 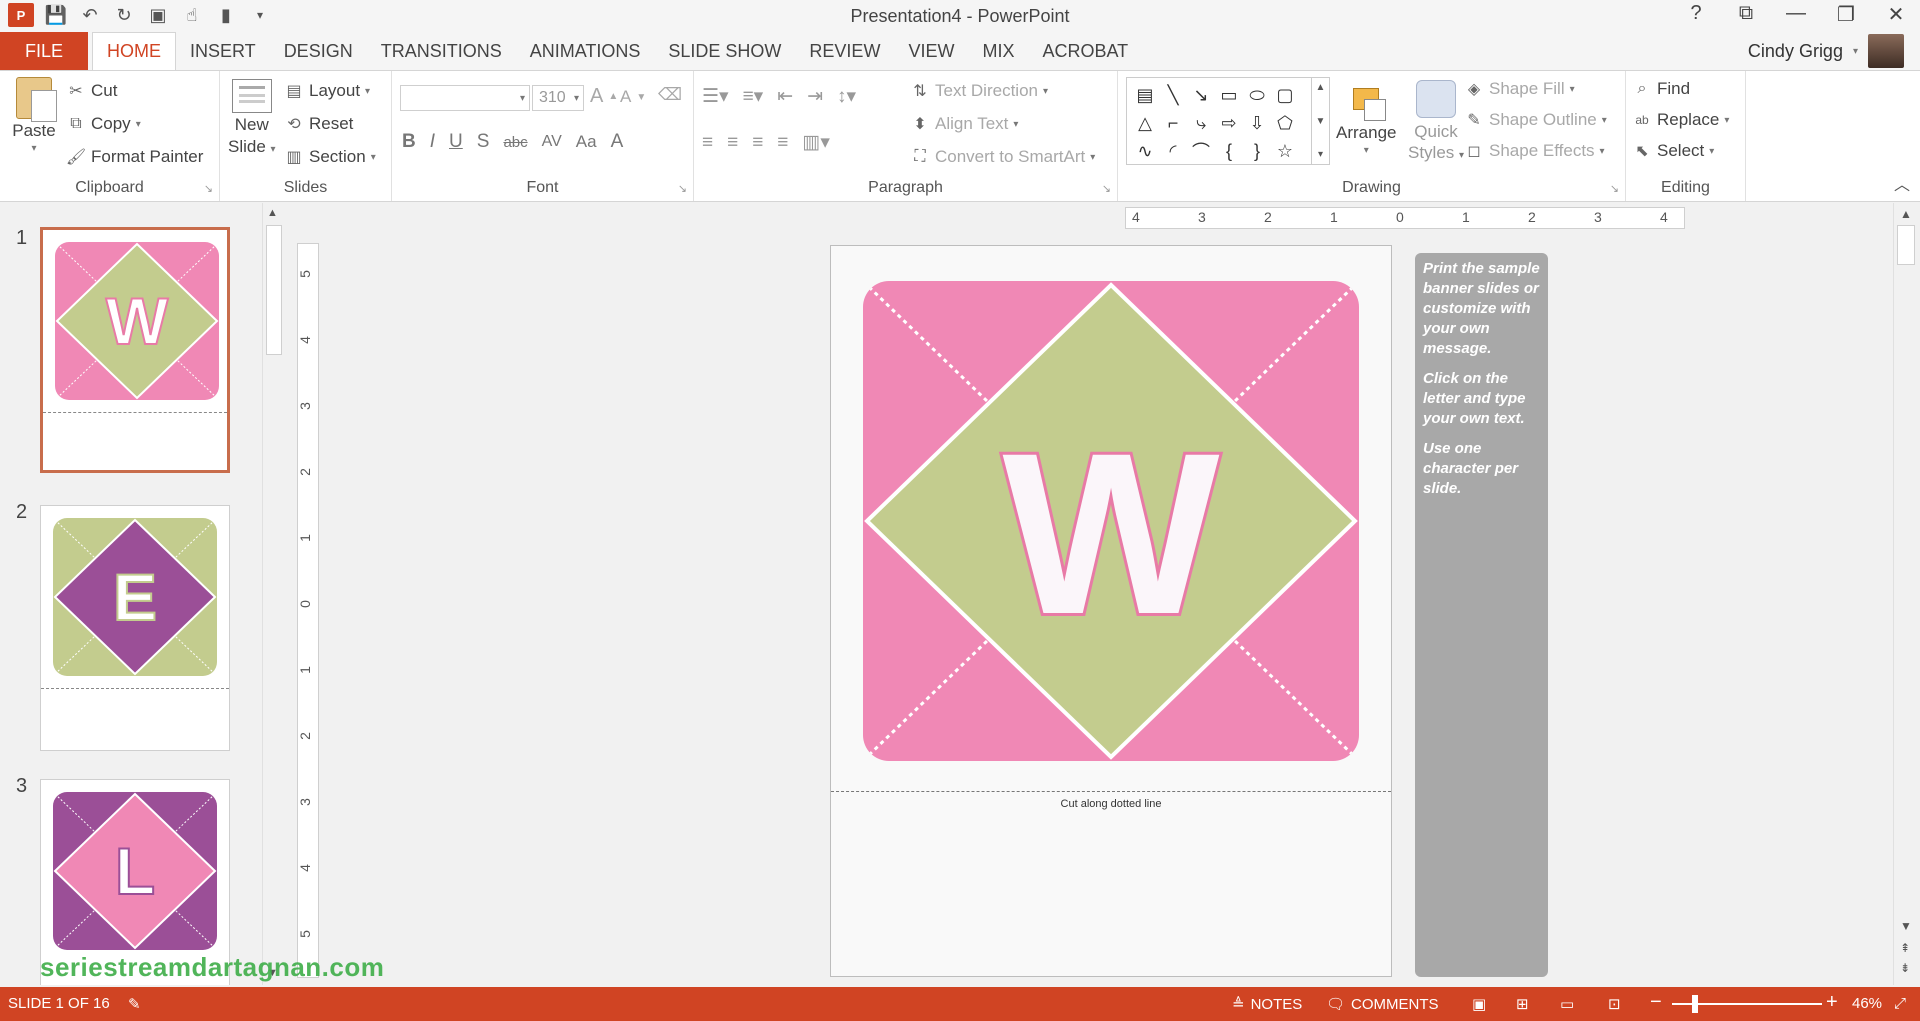 I want to click on shape-effects-button: ◻ Shape Effects ▾, so click(x=1534, y=151).